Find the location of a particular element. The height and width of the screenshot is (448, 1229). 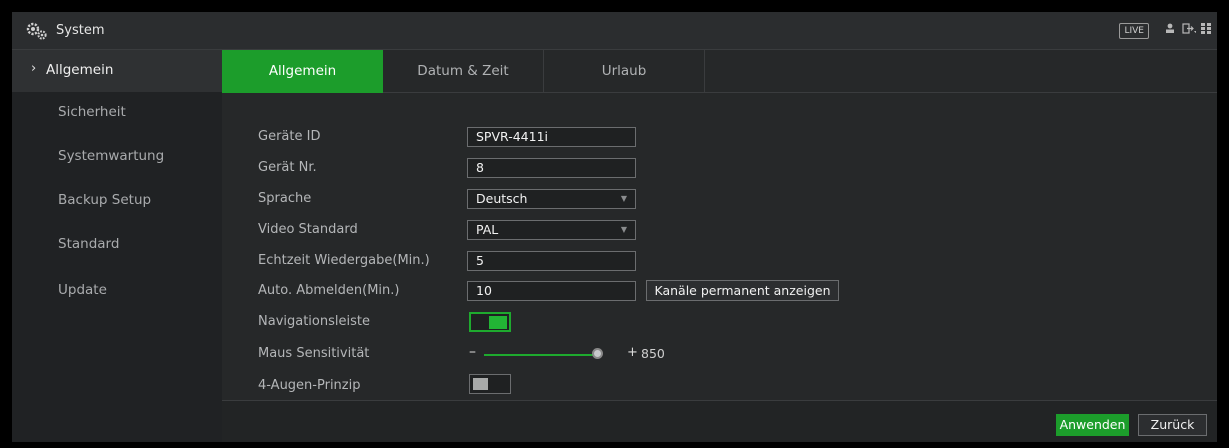

sidebar-item-update: Update is located at coordinates (117, 291).